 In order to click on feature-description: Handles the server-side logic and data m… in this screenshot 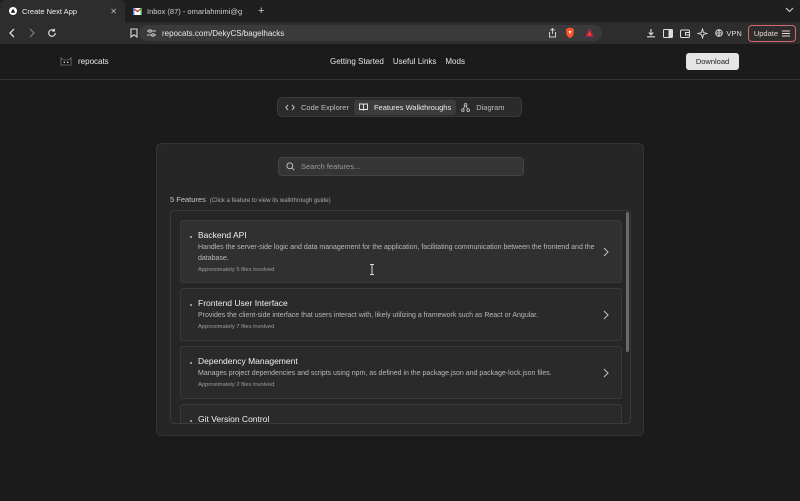, I will do `click(396, 253)`.